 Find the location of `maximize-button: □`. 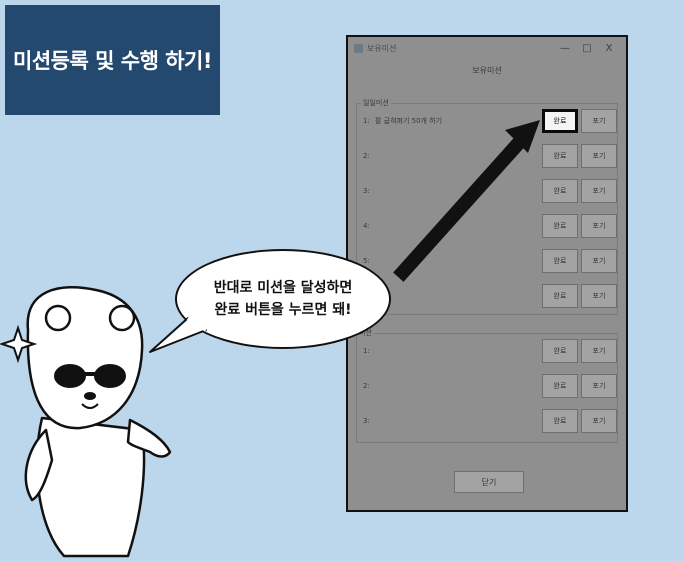

maximize-button: □ is located at coordinates (587, 48).